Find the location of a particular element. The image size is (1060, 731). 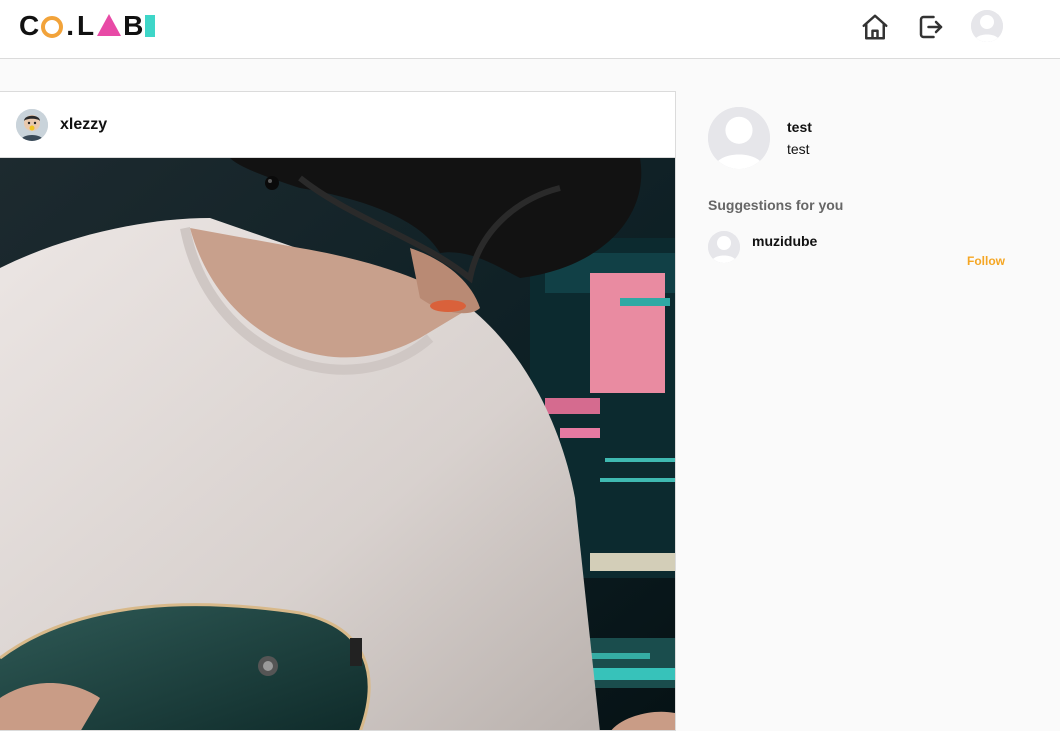

suggestion-avatar is located at coordinates (724, 247).